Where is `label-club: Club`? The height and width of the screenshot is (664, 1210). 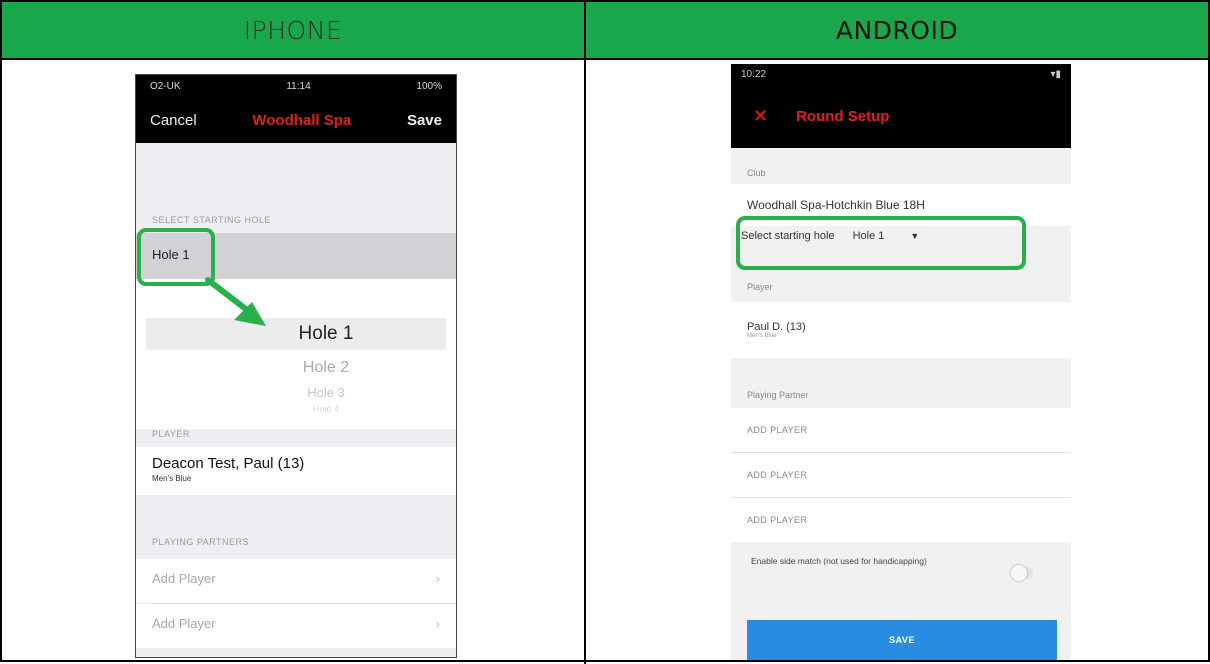
label-club: Club is located at coordinates (756, 173).